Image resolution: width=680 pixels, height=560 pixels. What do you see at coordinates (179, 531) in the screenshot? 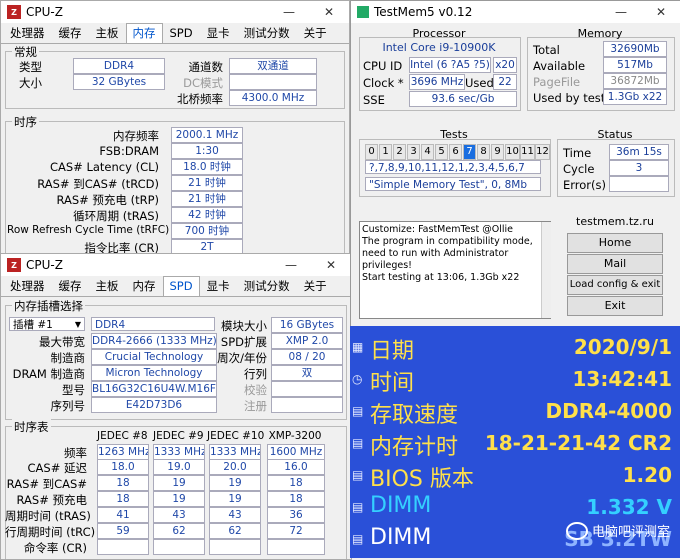
I see `timing-cell: 62` at bounding box center [179, 531].